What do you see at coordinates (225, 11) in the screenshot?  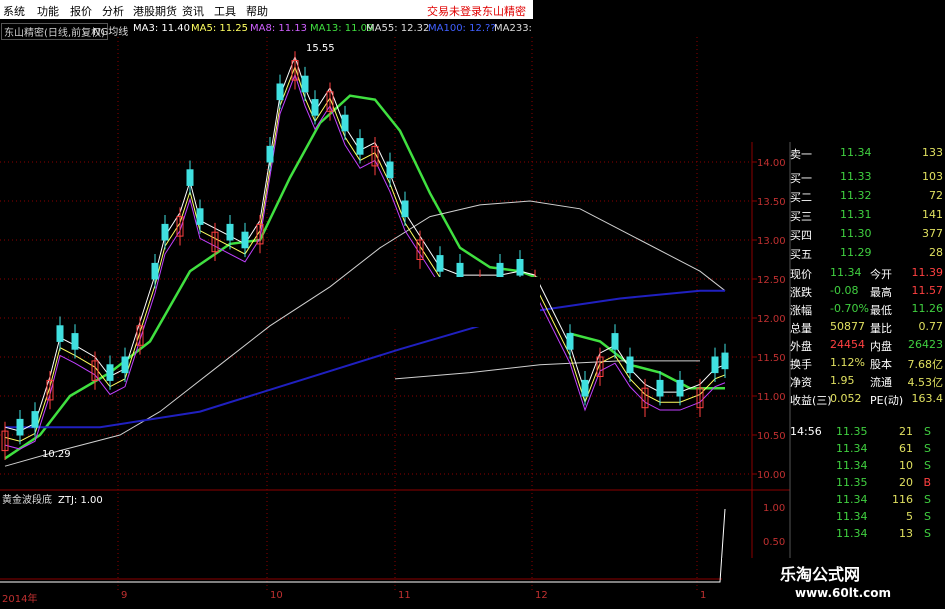 I see `menu-tools: 工具` at bounding box center [225, 11].